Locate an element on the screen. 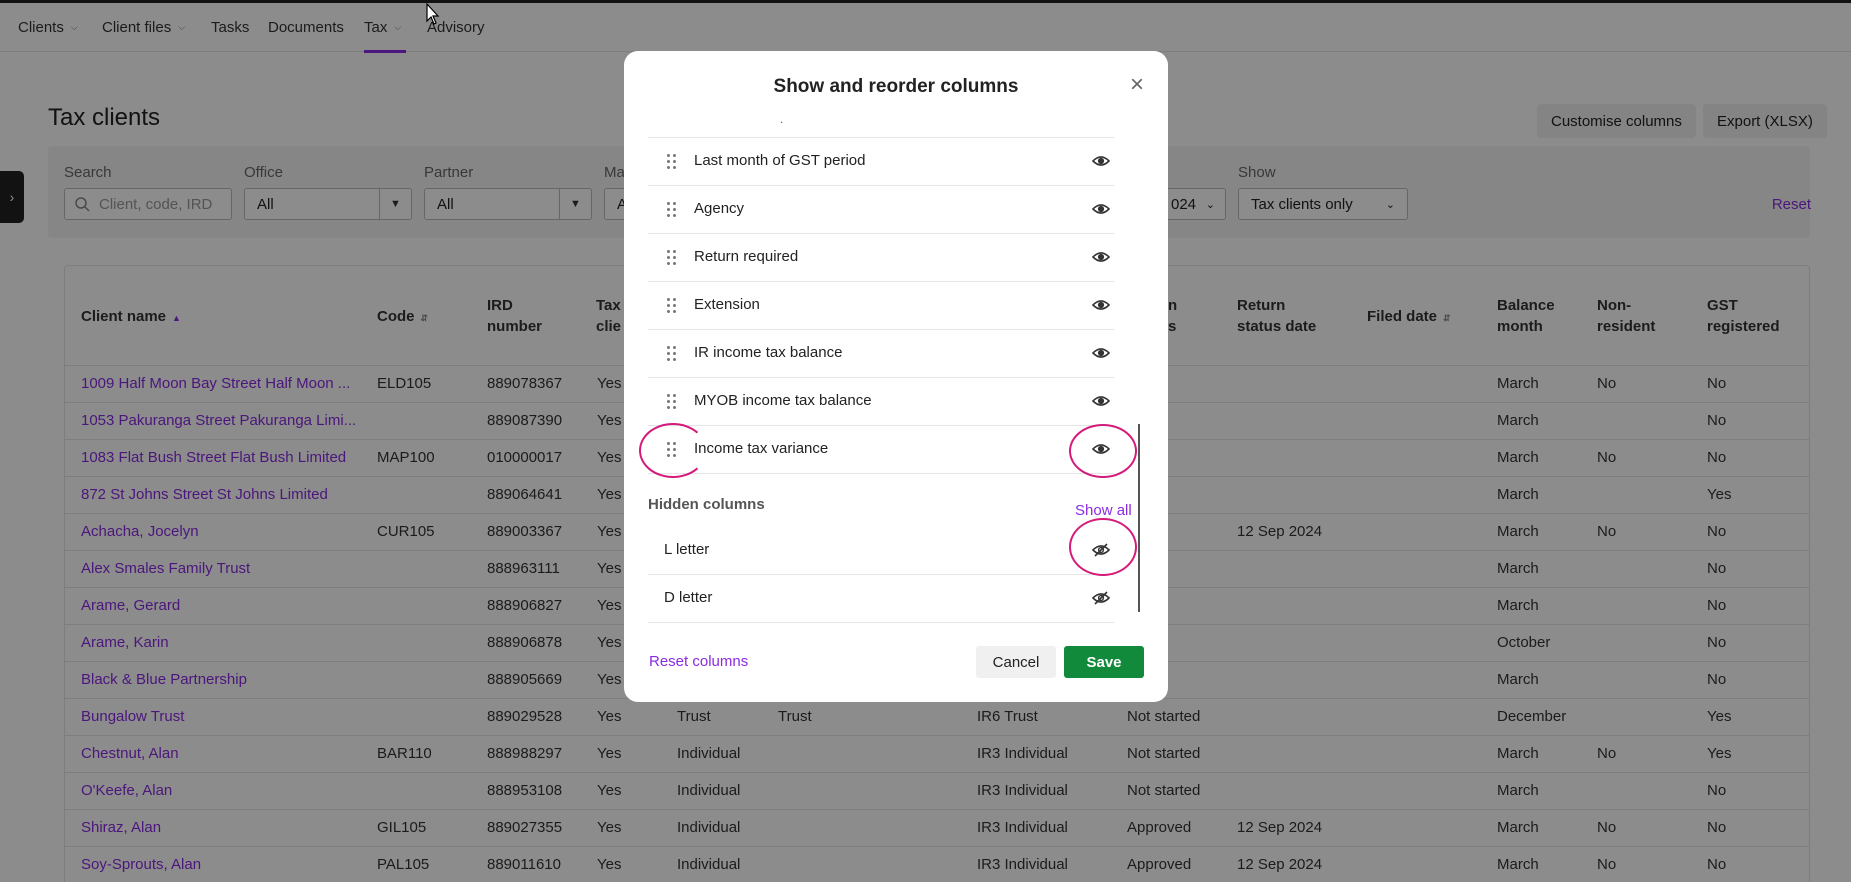 The image size is (1851, 882). column-item: Extension is located at coordinates (881, 306).